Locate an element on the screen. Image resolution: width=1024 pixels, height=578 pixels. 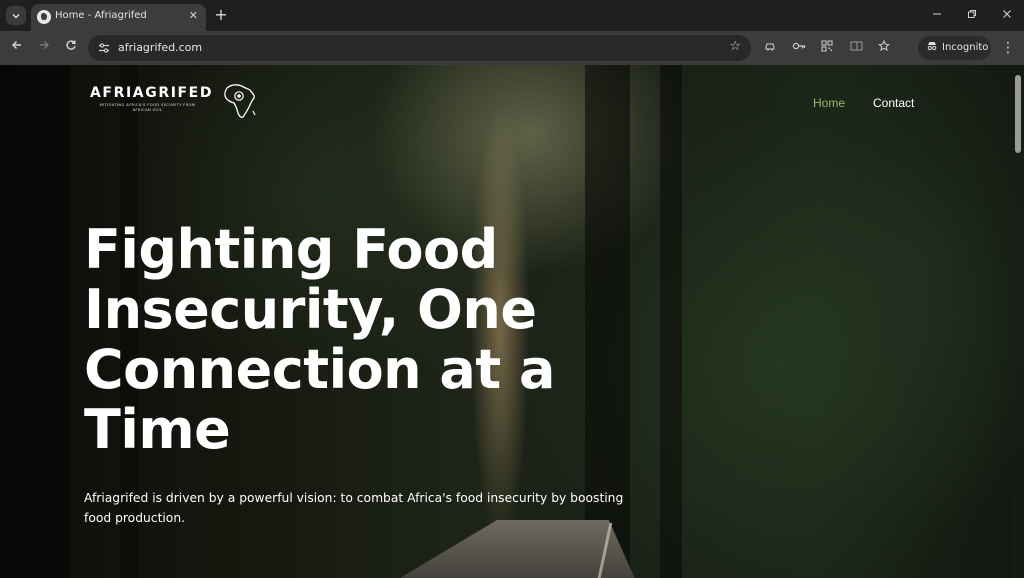
address-bar: afriagrifed.com ☆ is located at coordinates (419, 48).